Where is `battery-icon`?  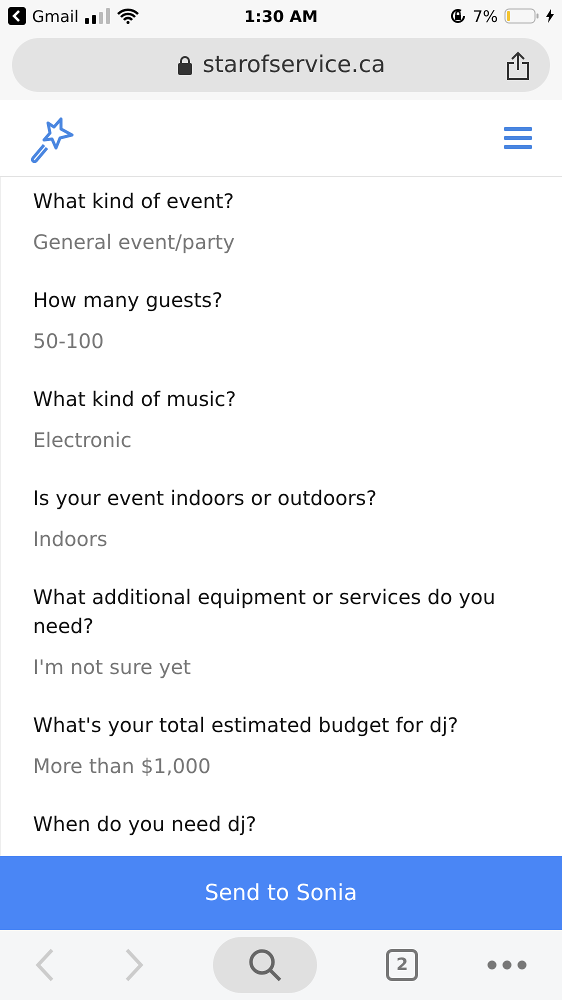
battery-icon is located at coordinates (522, 16).